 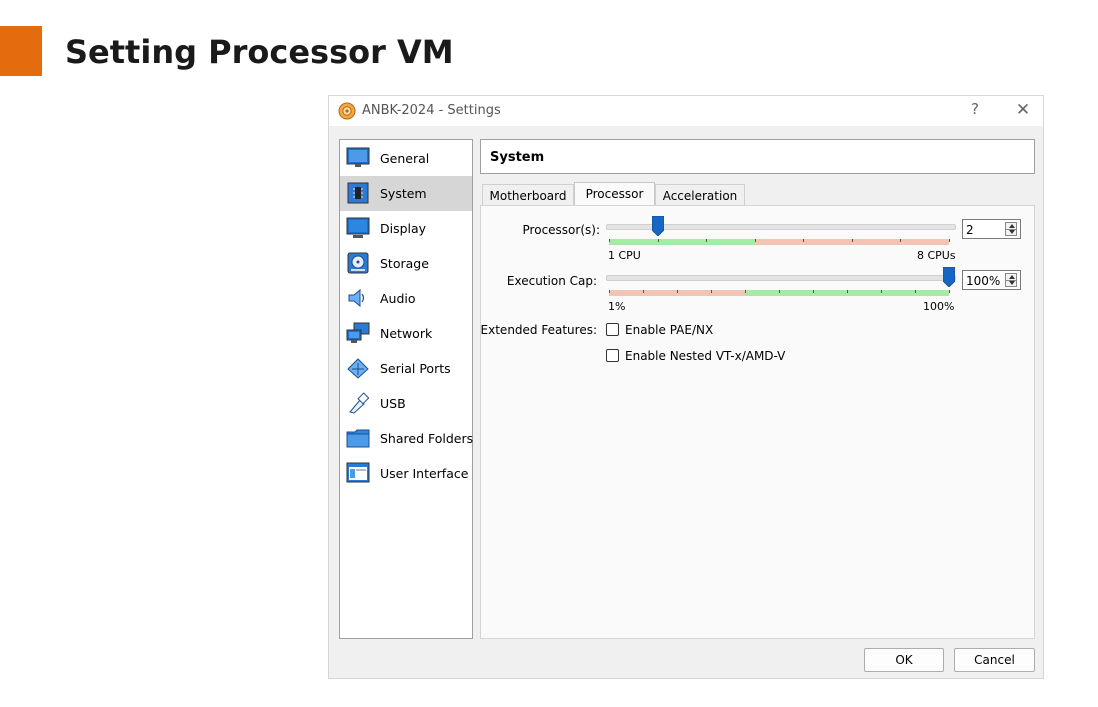 What do you see at coordinates (705, 356) in the screenshot?
I see `enable-nested-vt-label: Enable Nested VT-x/AMD-V` at bounding box center [705, 356].